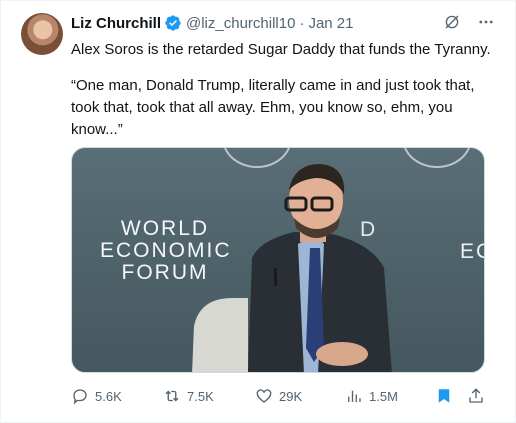  I want to click on bookmark-button, so click(444, 396).